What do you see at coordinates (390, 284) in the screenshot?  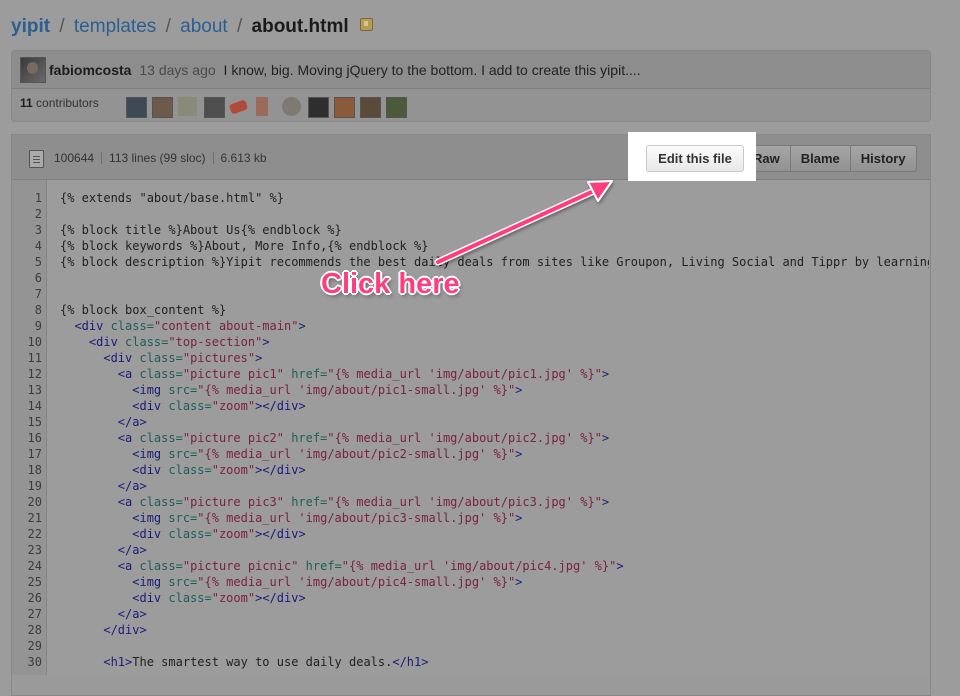 I see `click-here-annotation: Click here` at bounding box center [390, 284].